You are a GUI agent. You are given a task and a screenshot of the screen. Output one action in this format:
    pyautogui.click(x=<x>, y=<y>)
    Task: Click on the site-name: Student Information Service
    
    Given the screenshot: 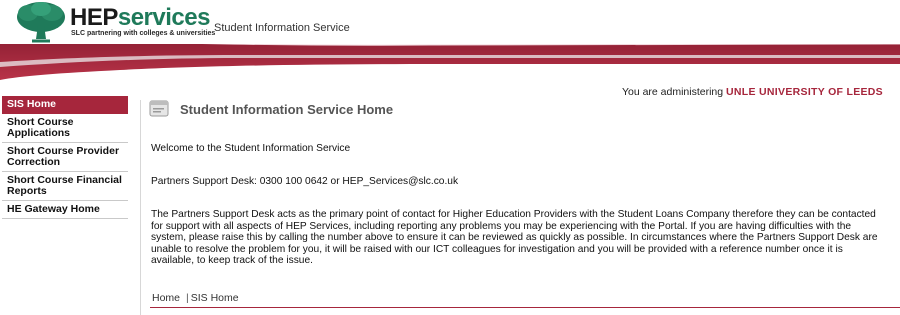 What is the action you would take?
    pyautogui.click(x=282, y=28)
    